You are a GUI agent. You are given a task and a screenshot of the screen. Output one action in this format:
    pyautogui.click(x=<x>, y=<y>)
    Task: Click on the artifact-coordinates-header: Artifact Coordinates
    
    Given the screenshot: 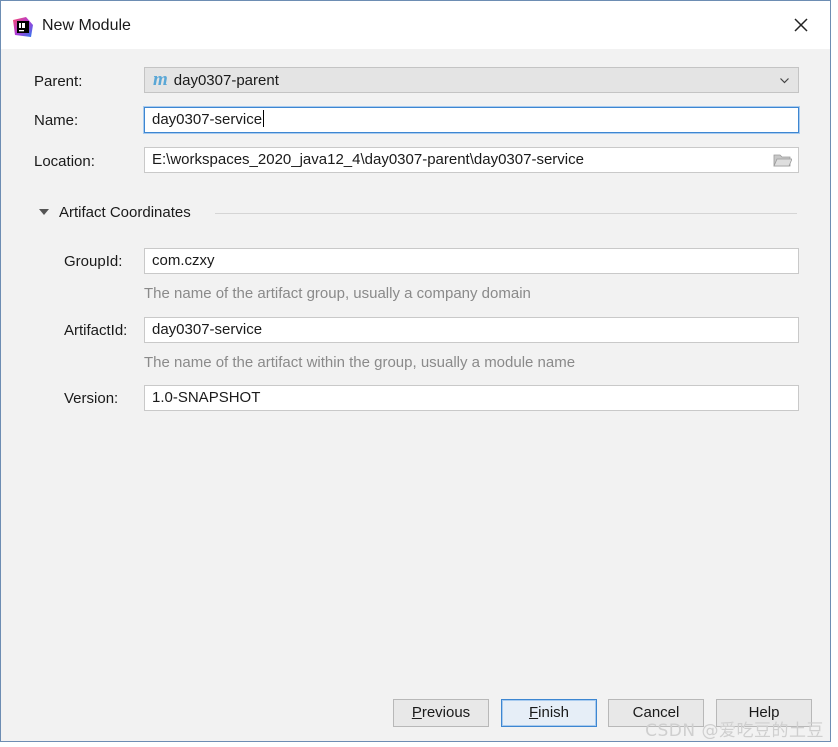 What is the action you would take?
    pyautogui.click(x=417, y=214)
    